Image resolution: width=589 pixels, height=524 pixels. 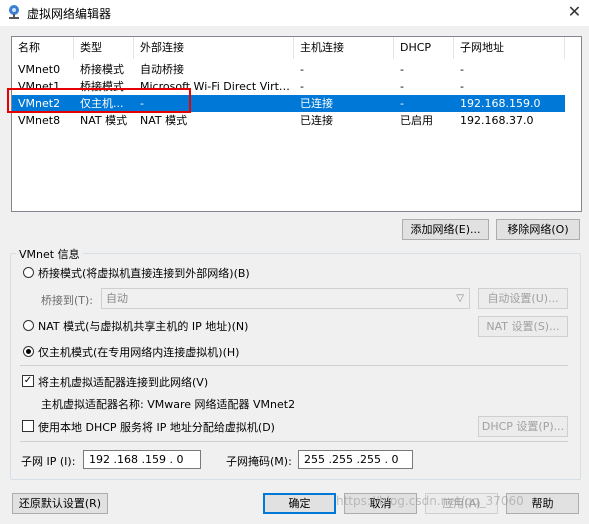 I want to click on connect-adapter-label: 将主机虚拟适配器连接到此网络(V), so click(x=123, y=382).